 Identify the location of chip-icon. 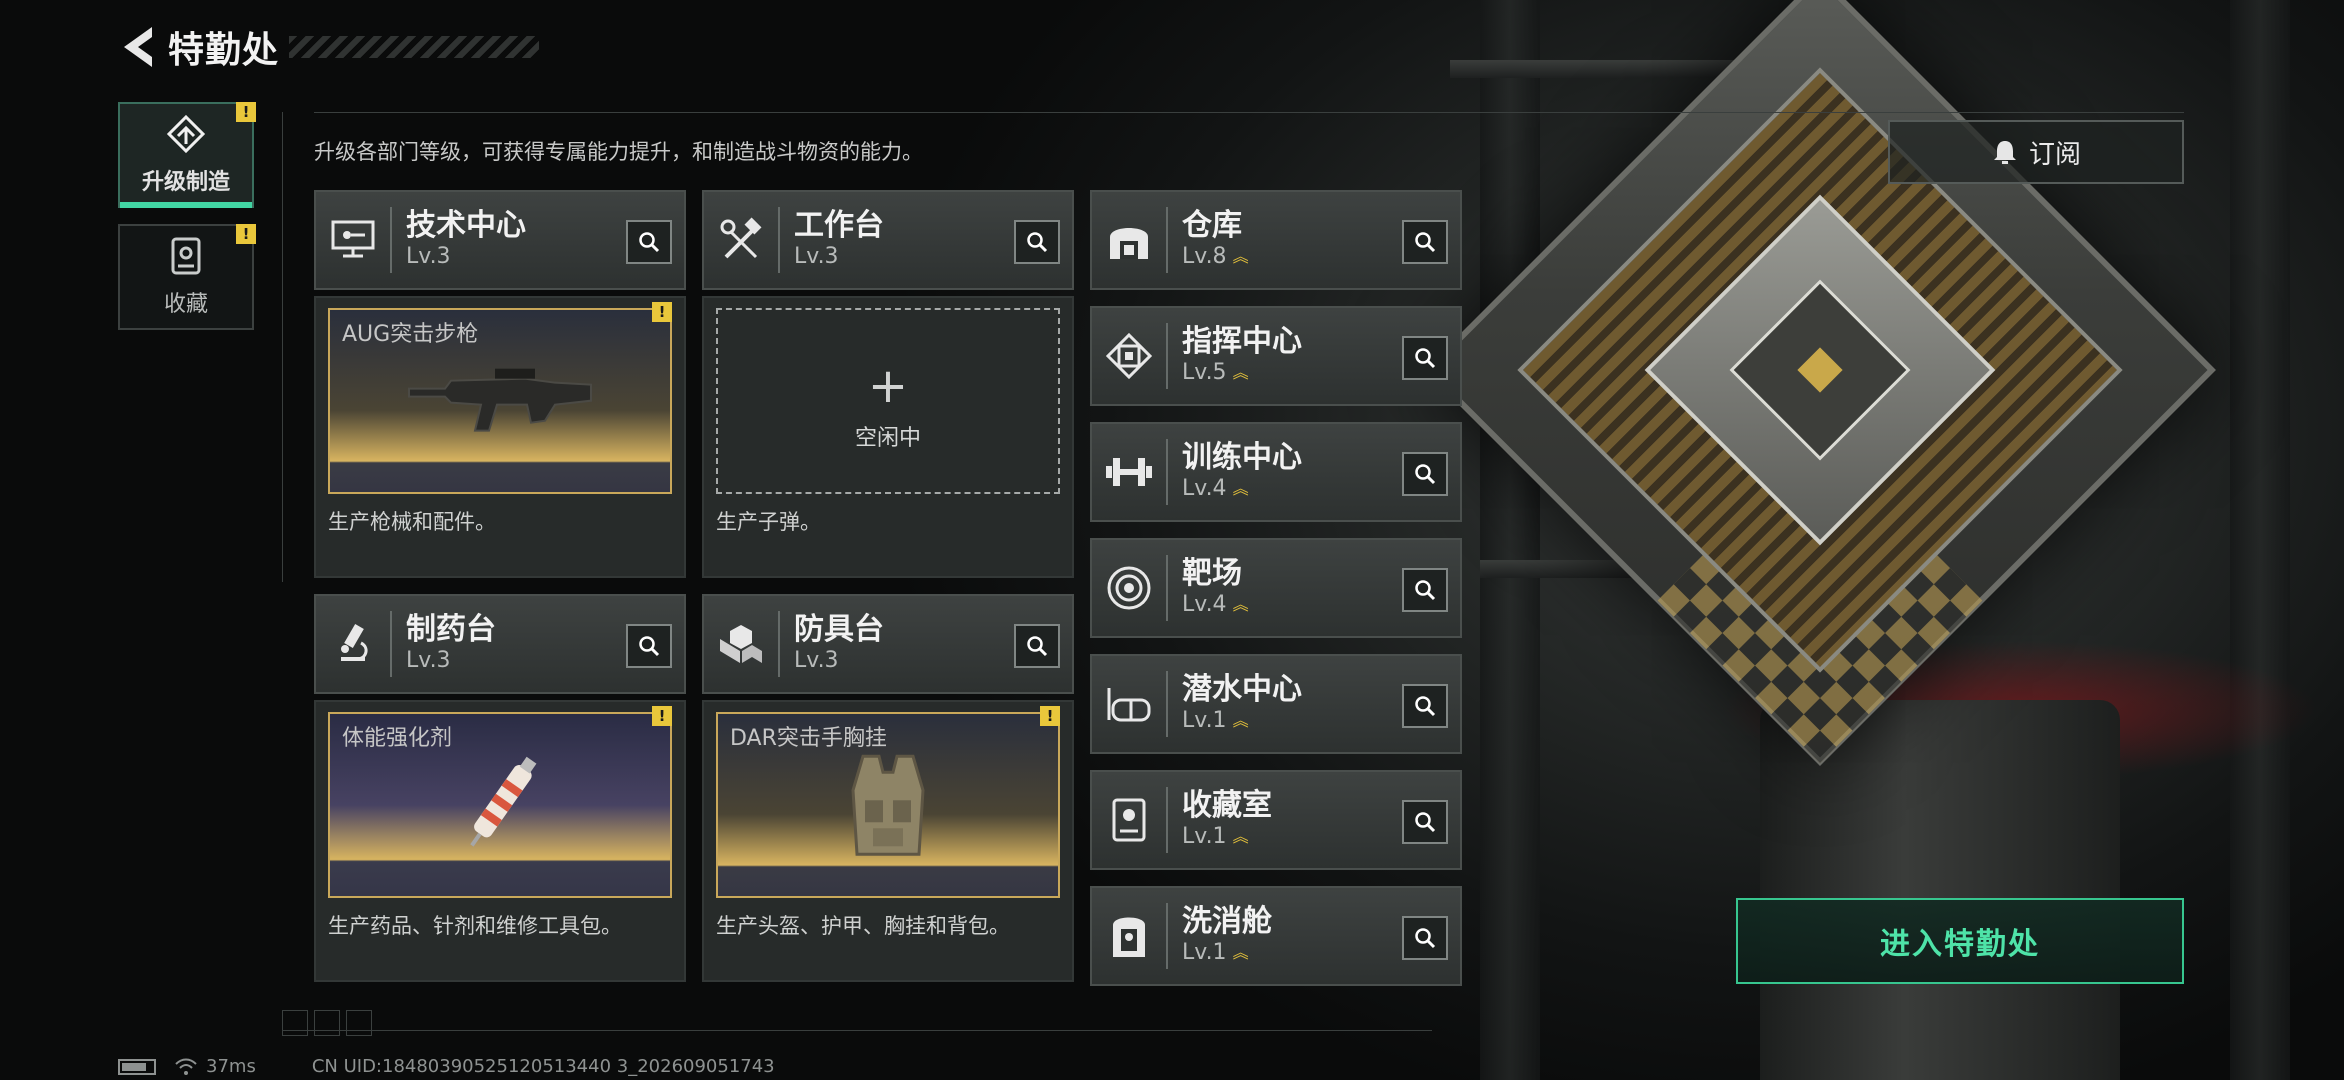
(1130, 356).